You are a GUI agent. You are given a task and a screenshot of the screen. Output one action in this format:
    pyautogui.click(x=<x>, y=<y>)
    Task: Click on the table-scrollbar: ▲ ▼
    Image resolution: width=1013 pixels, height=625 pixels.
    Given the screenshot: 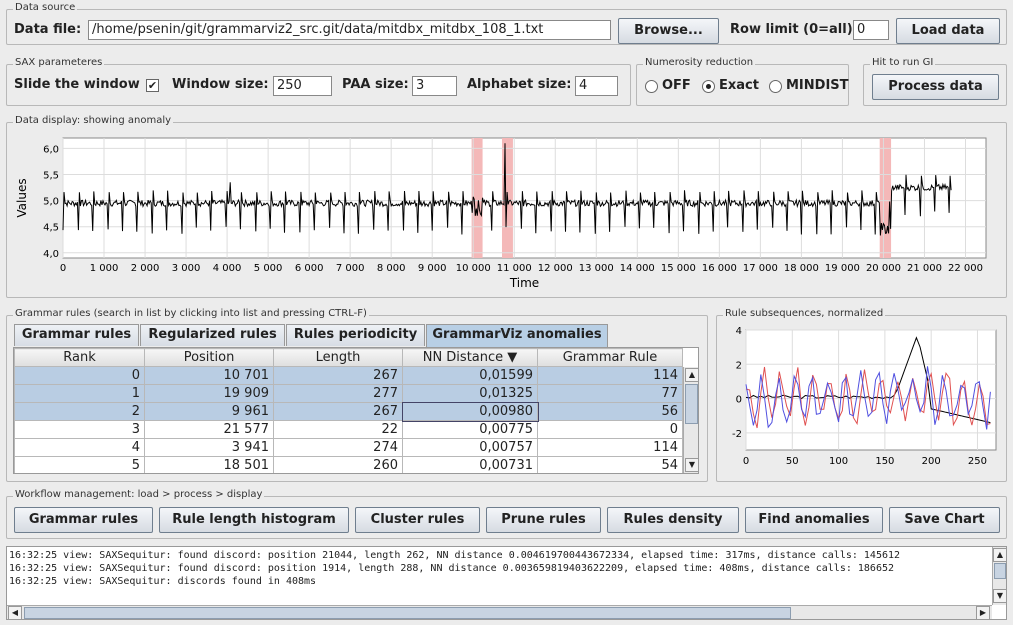 What is the action you would take?
    pyautogui.click(x=690, y=420)
    